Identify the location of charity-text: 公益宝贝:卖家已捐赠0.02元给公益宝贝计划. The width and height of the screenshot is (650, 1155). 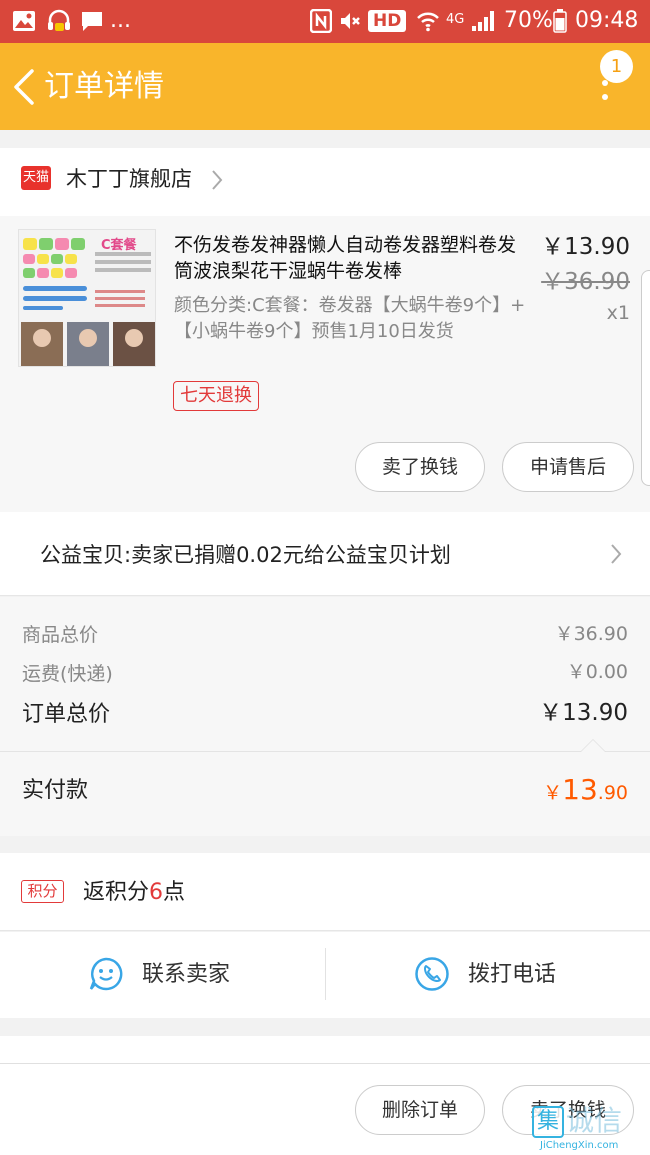
(245, 555).